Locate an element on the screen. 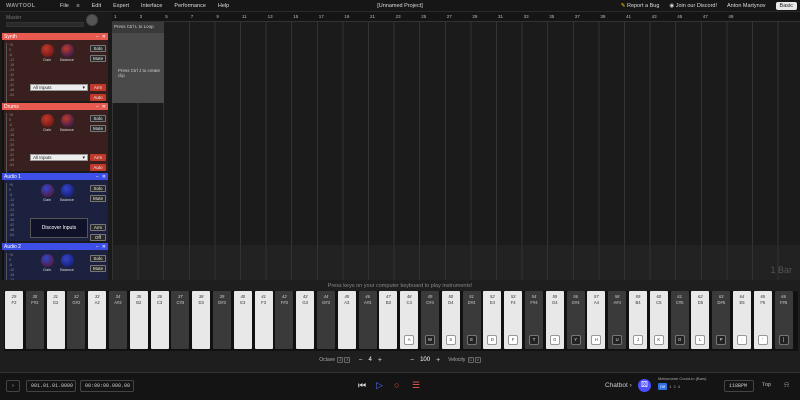 This screenshot has width=800, height=400. piano-key: 35 B2 is located at coordinates (138, 320).